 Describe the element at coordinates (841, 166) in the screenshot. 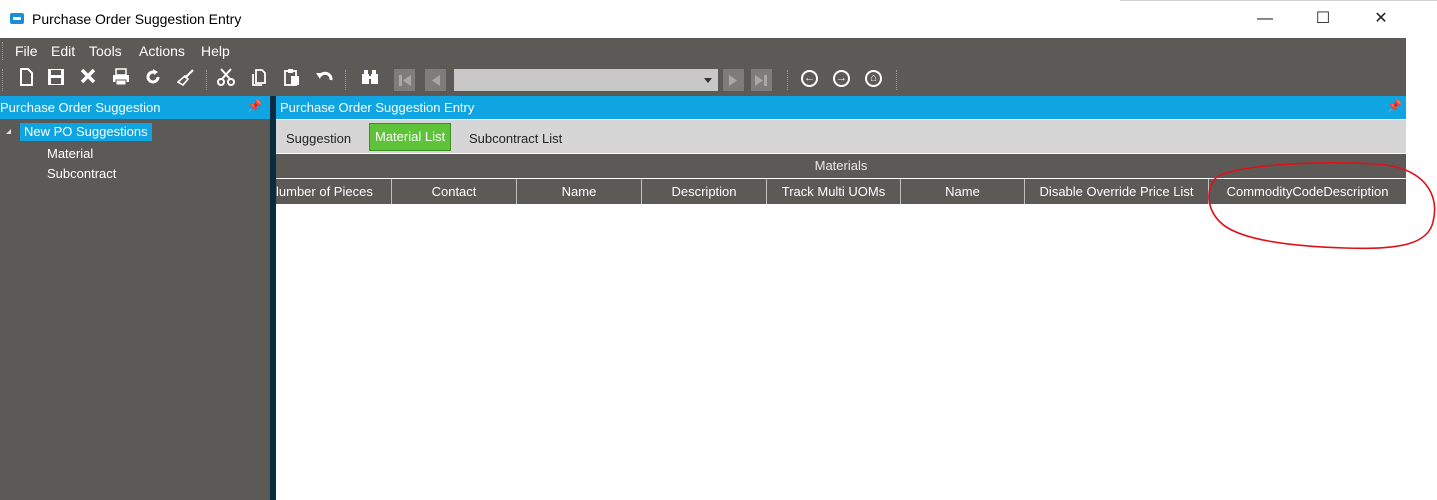

I see `grid-group-header: Materials` at that location.